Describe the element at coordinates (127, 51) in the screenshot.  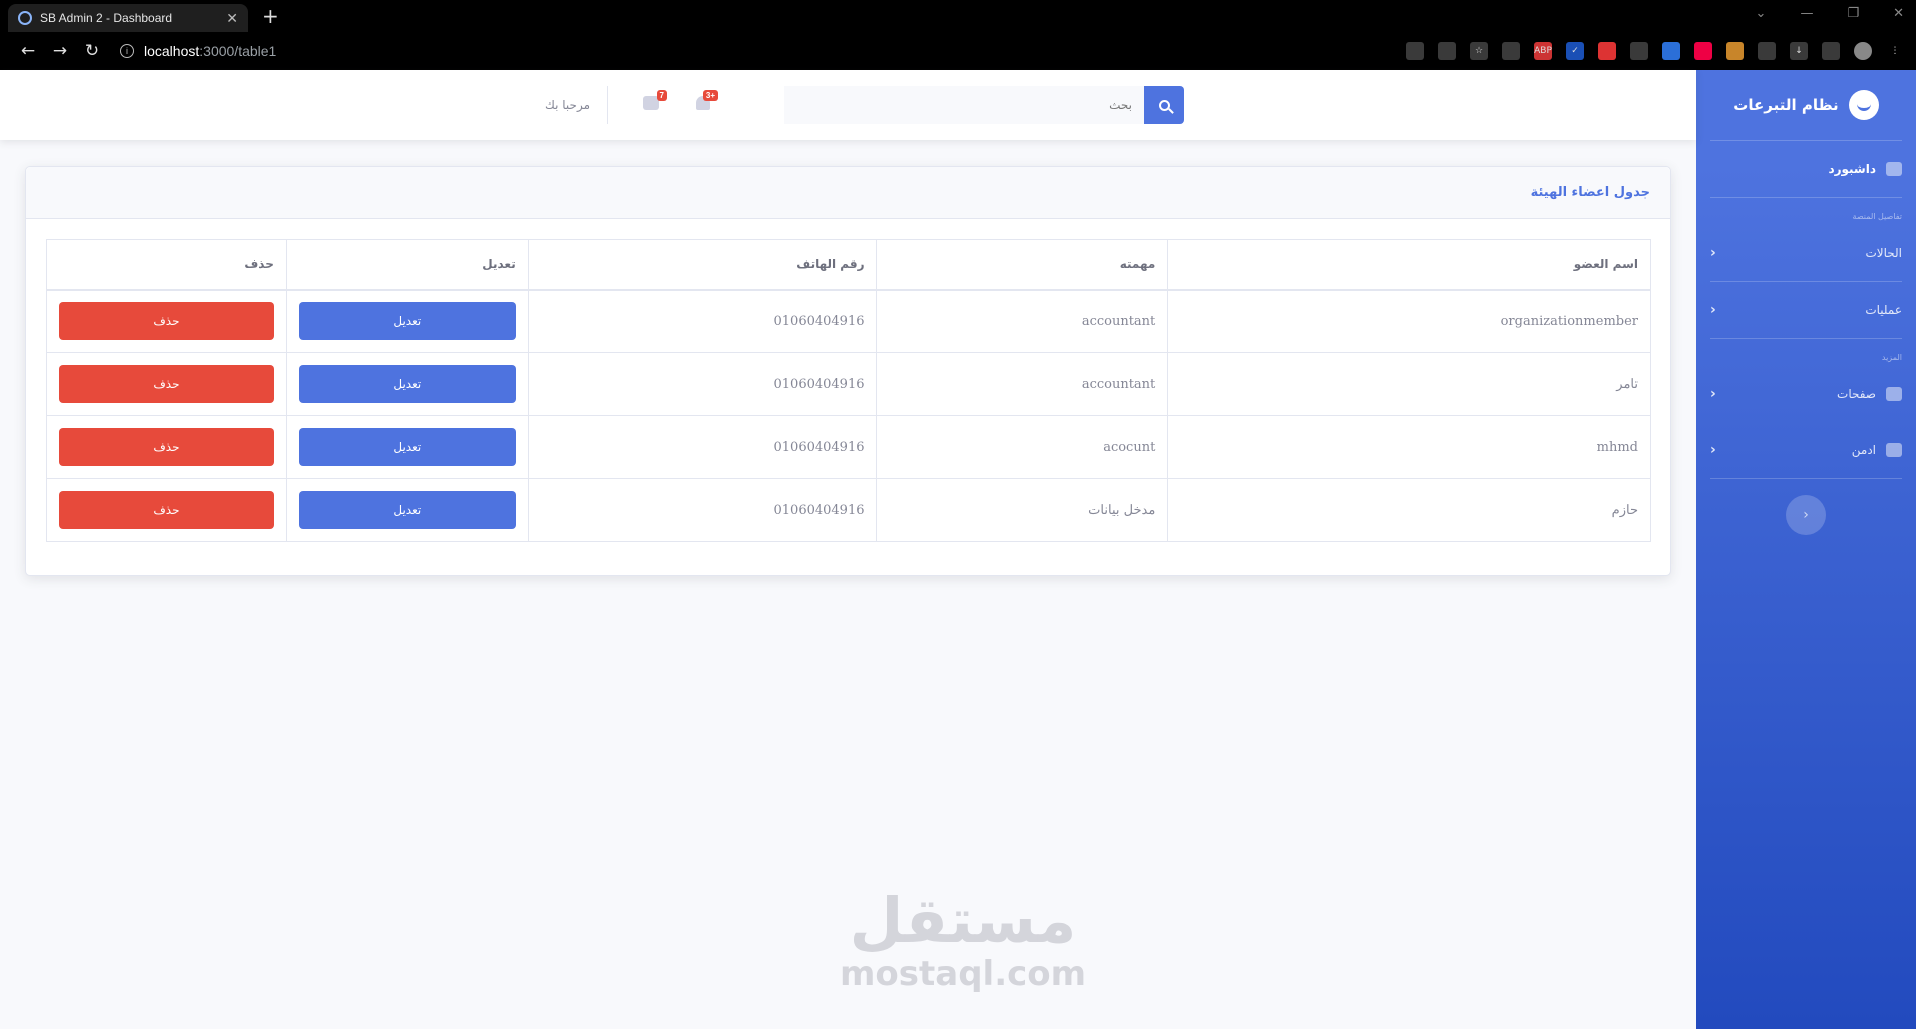
I see `site-info-icon: i` at that location.